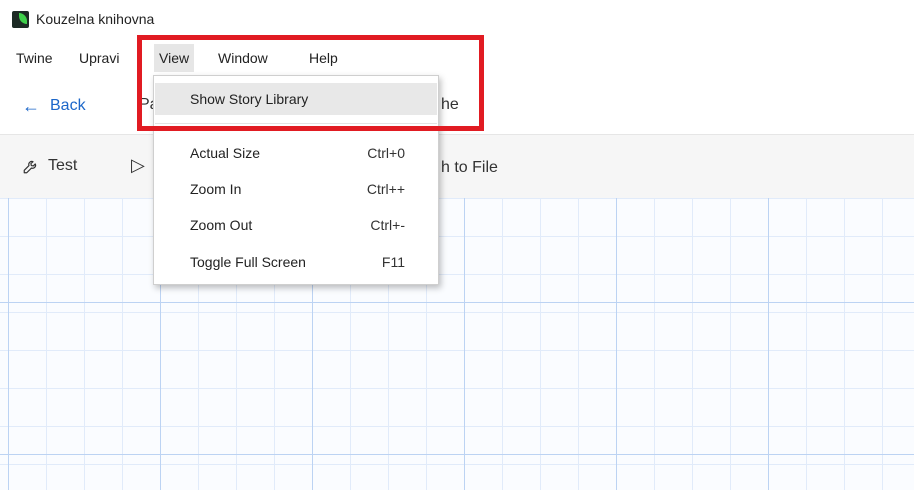 The height and width of the screenshot is (490, 914). Describe the element at coordinates (249, 99) in the screenshot. I see `menu-item-label: Show Story Library` at that location.